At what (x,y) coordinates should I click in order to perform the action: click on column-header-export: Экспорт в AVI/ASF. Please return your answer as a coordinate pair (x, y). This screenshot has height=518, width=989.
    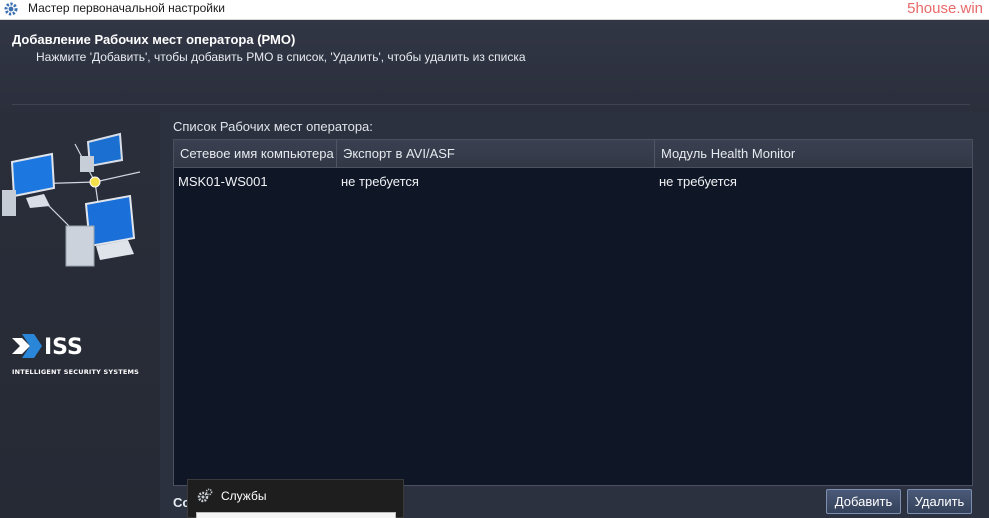
    Looking at the image, I should click on (496, 154).